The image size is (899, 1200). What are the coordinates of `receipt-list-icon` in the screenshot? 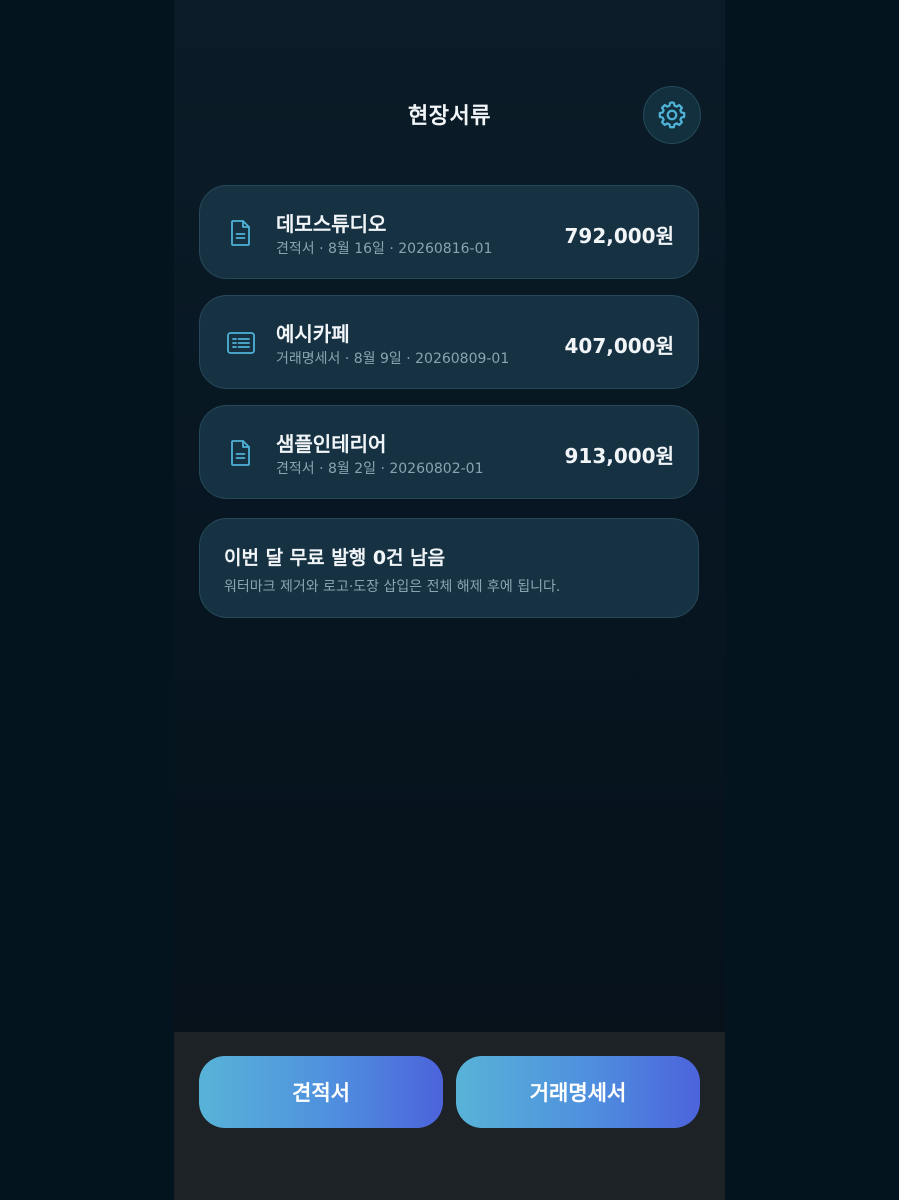 It's located at (241, 343).